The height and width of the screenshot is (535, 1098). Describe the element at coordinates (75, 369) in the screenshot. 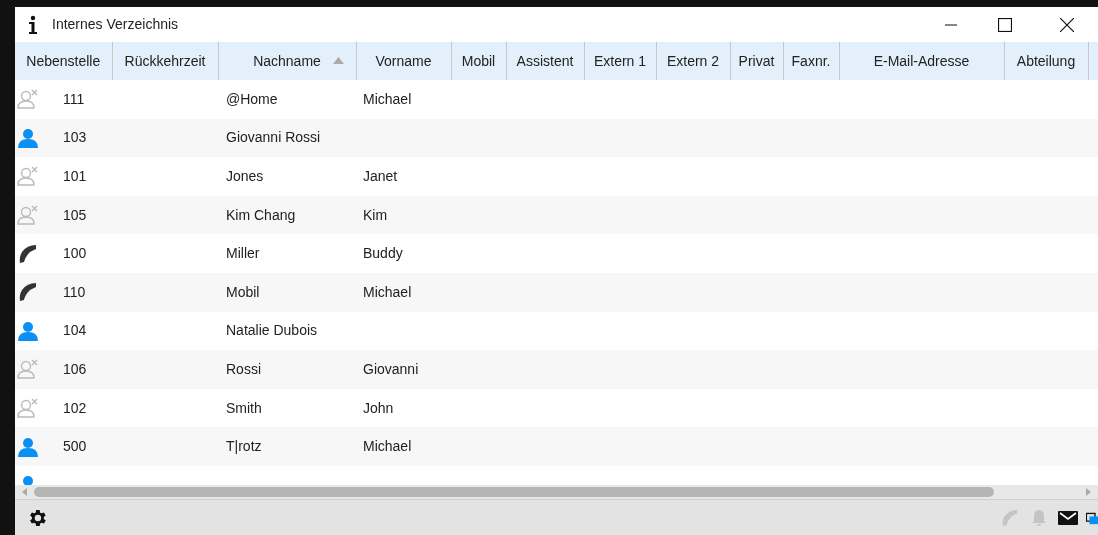

I see `table-cell-text: 106` at that location.